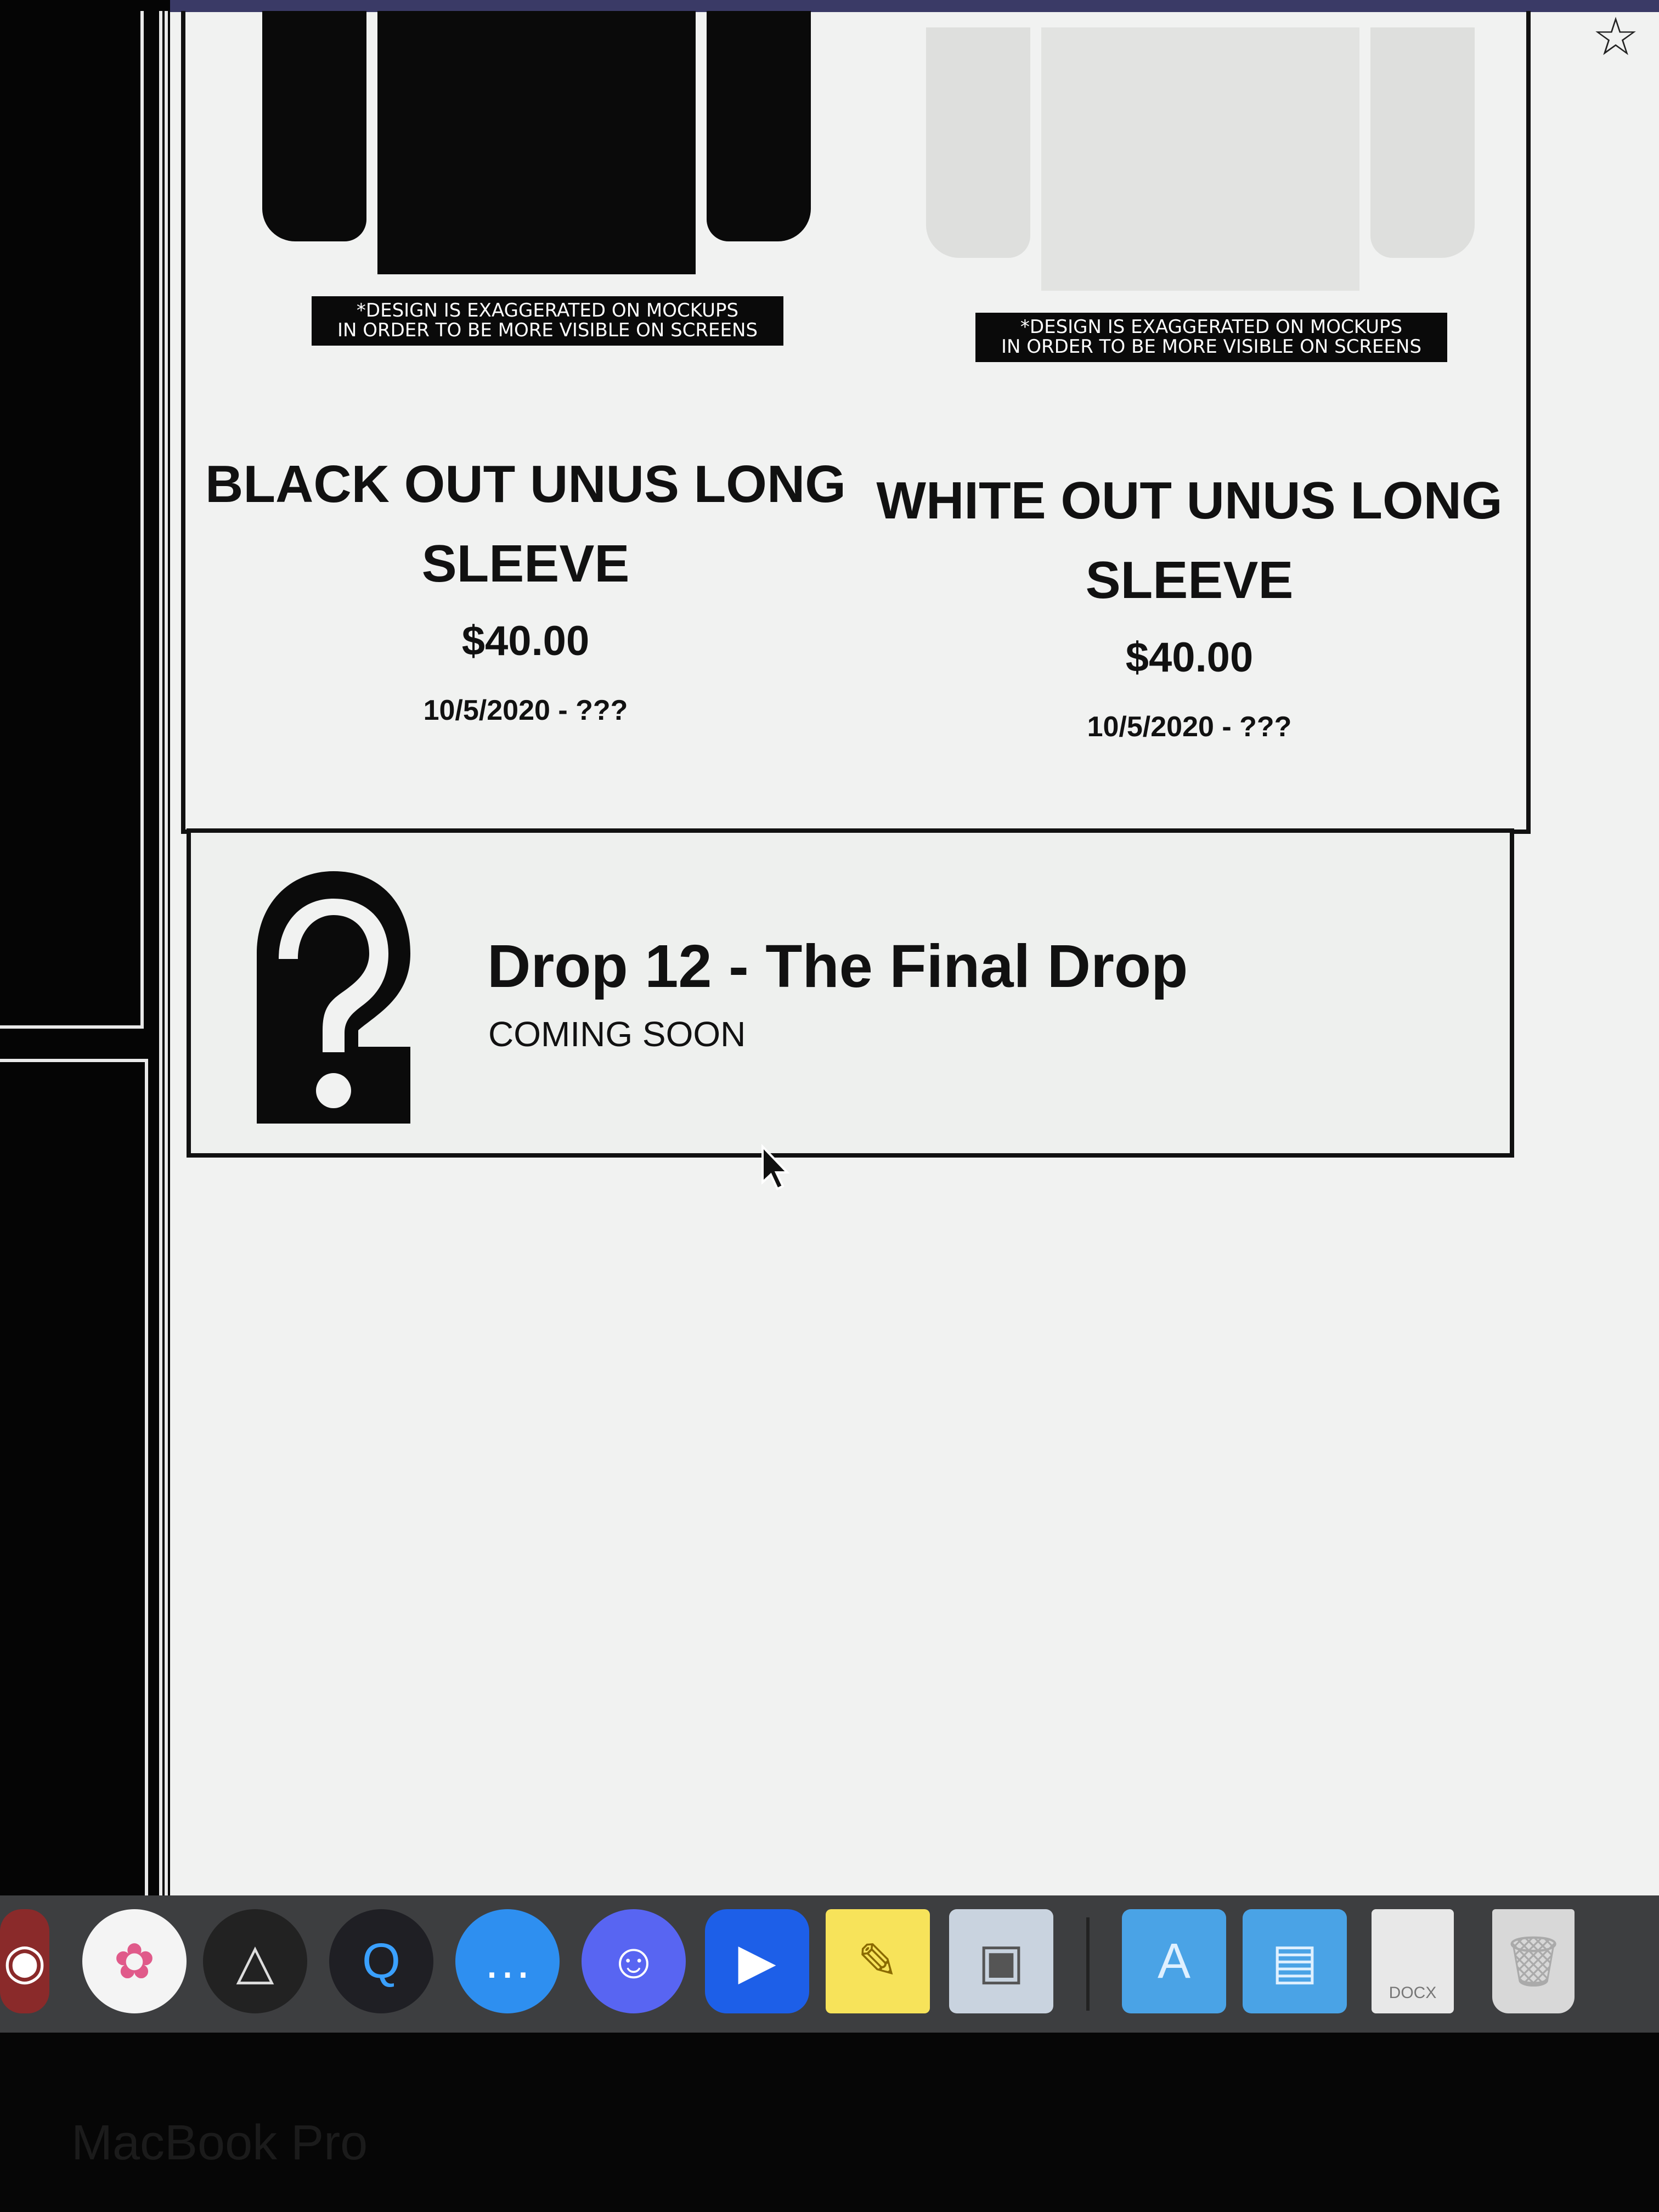 Image resolution: width=1659 pixels, height=2212 pixels. Describe the element at coordinates (333, 998) in the screenshot. I see `question-mark-icon` at that location.